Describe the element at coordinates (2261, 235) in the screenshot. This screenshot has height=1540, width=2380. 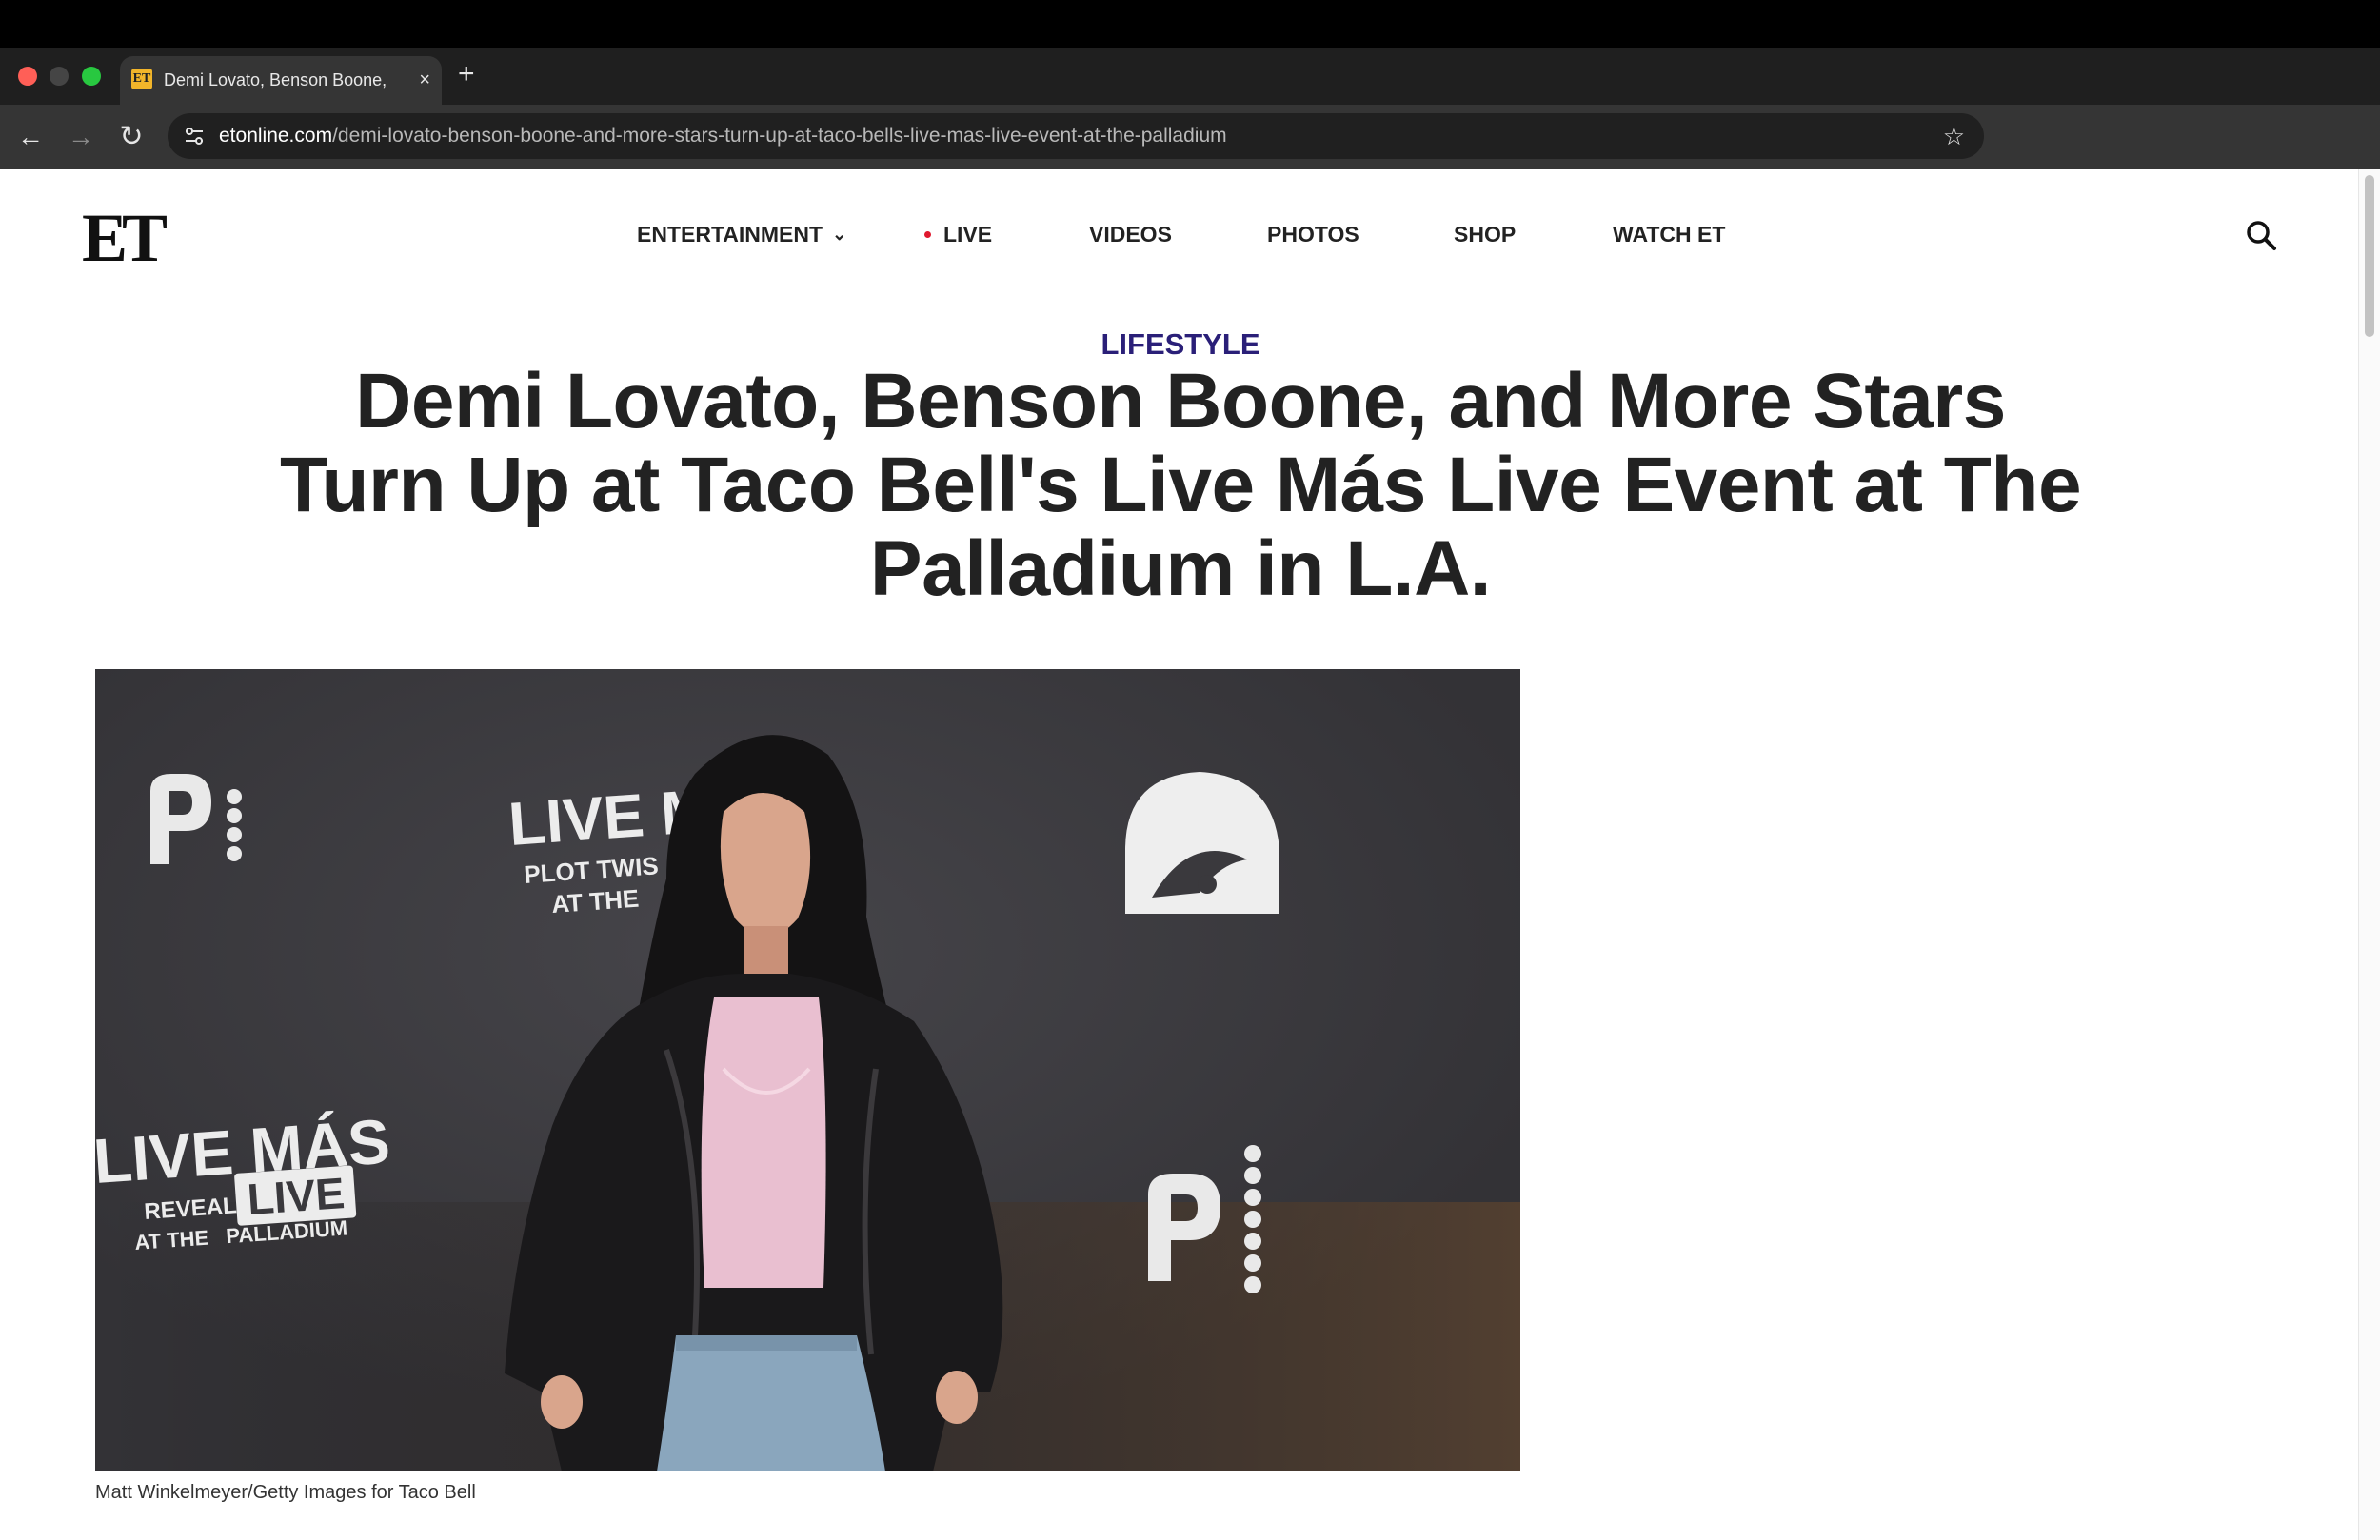
I see `search-icon` at that location.